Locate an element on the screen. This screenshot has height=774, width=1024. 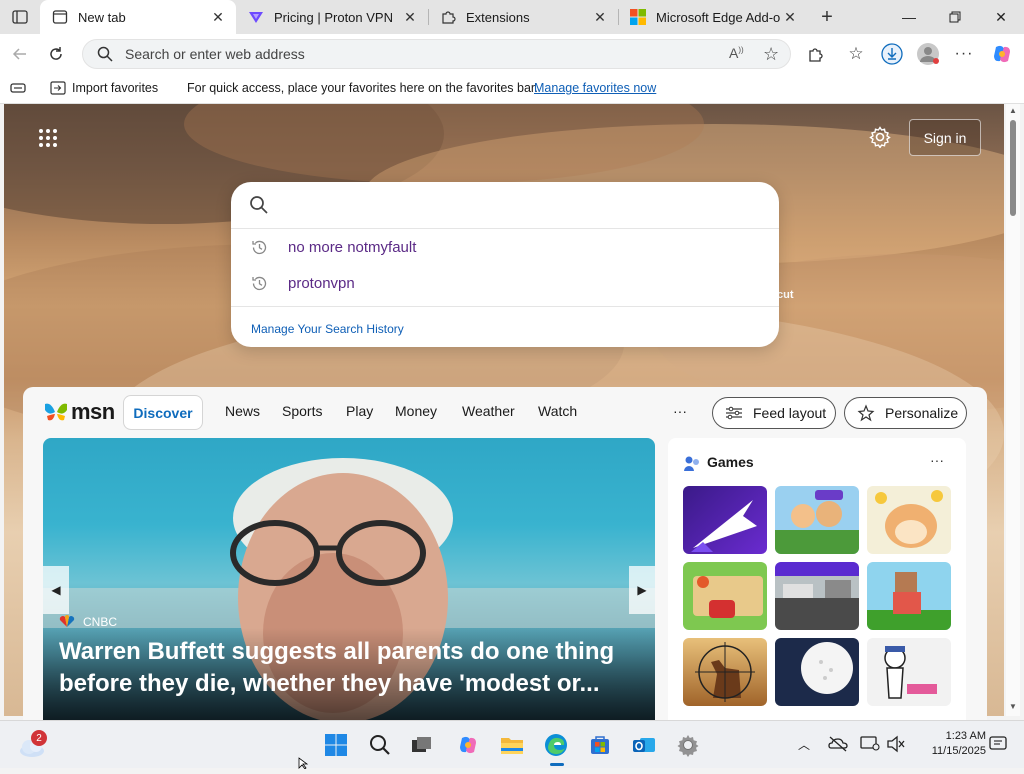
copilot-taskbar-icon is located at coordinates (468, 745).